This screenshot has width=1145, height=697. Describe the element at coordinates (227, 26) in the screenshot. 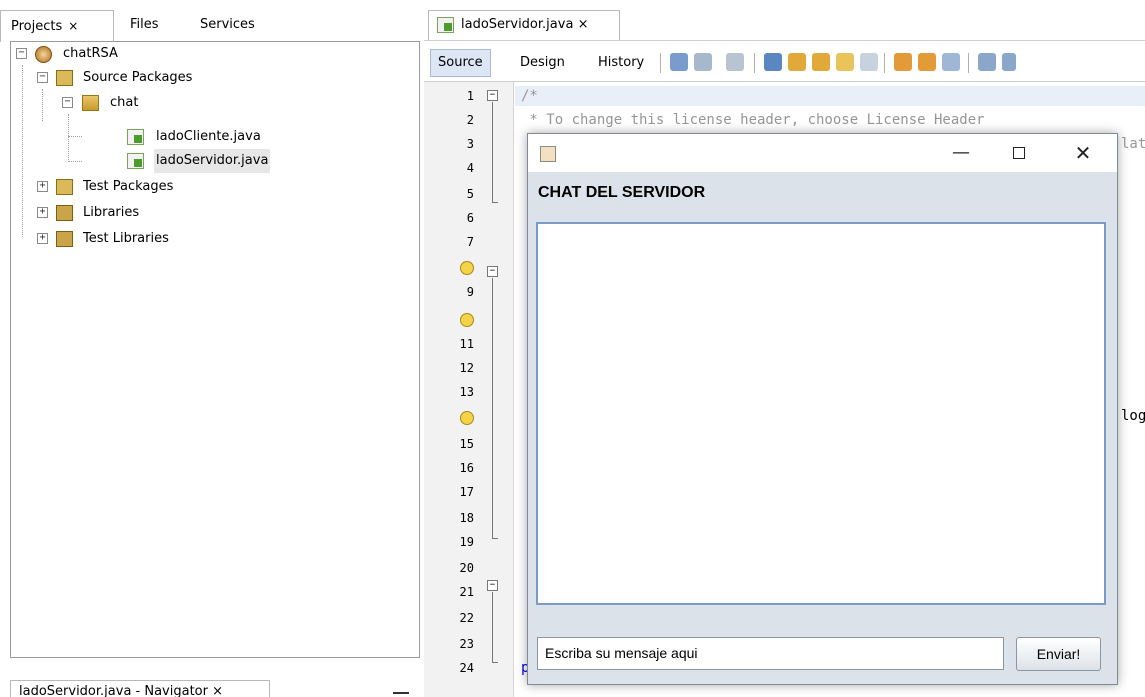

I see `tab-services: Services` at that location.